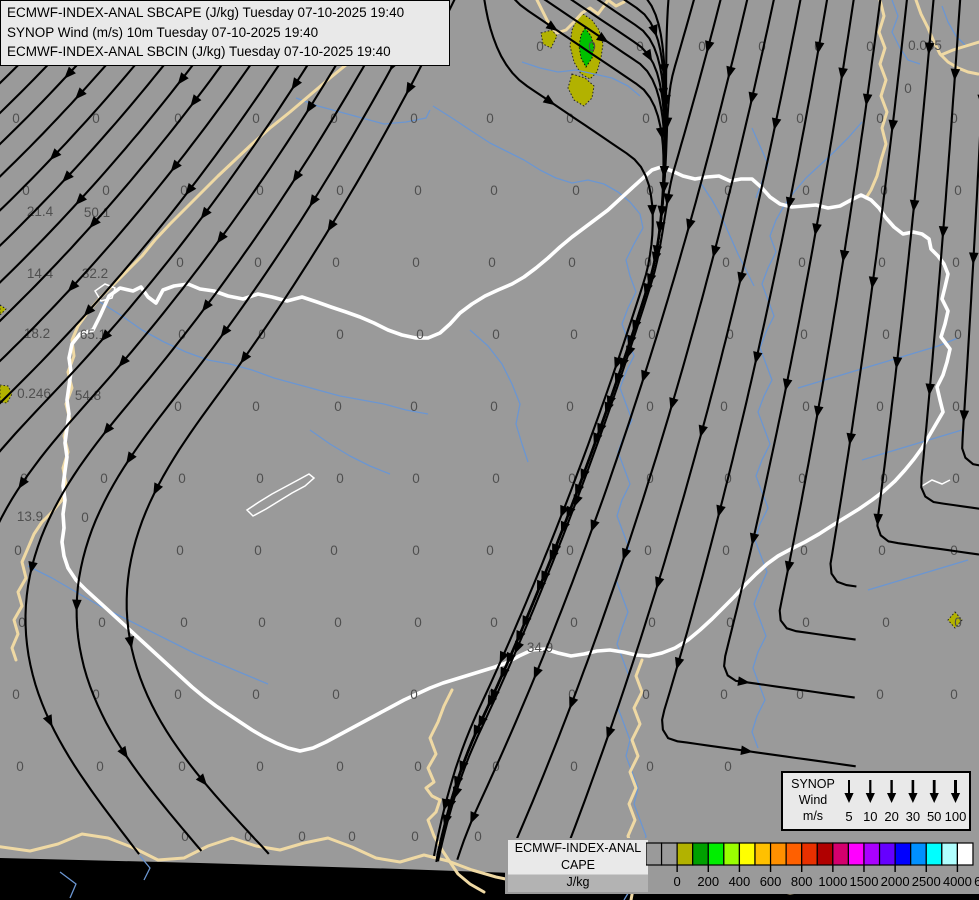  I want to click on wind-legend-arrows: 5 10 20 30 50 100, so click(903, 800).